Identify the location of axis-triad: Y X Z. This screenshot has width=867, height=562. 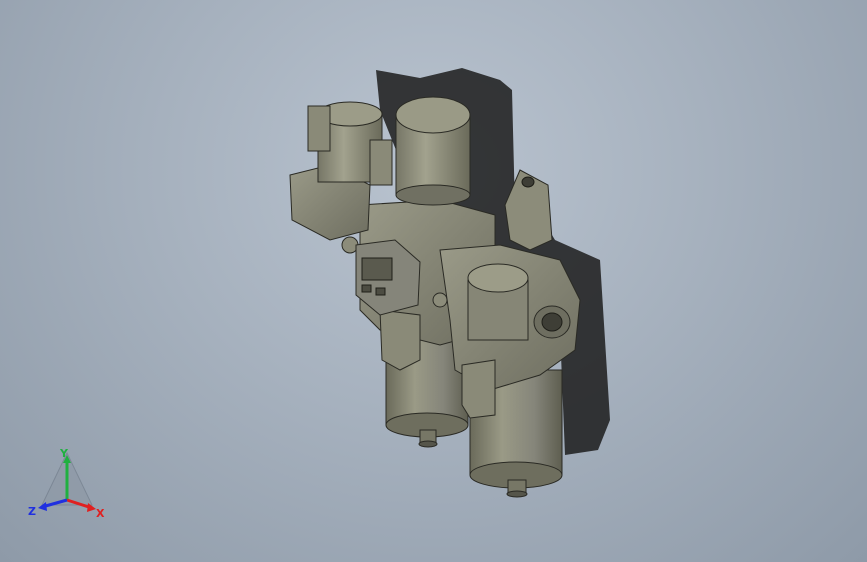
(66, 483).